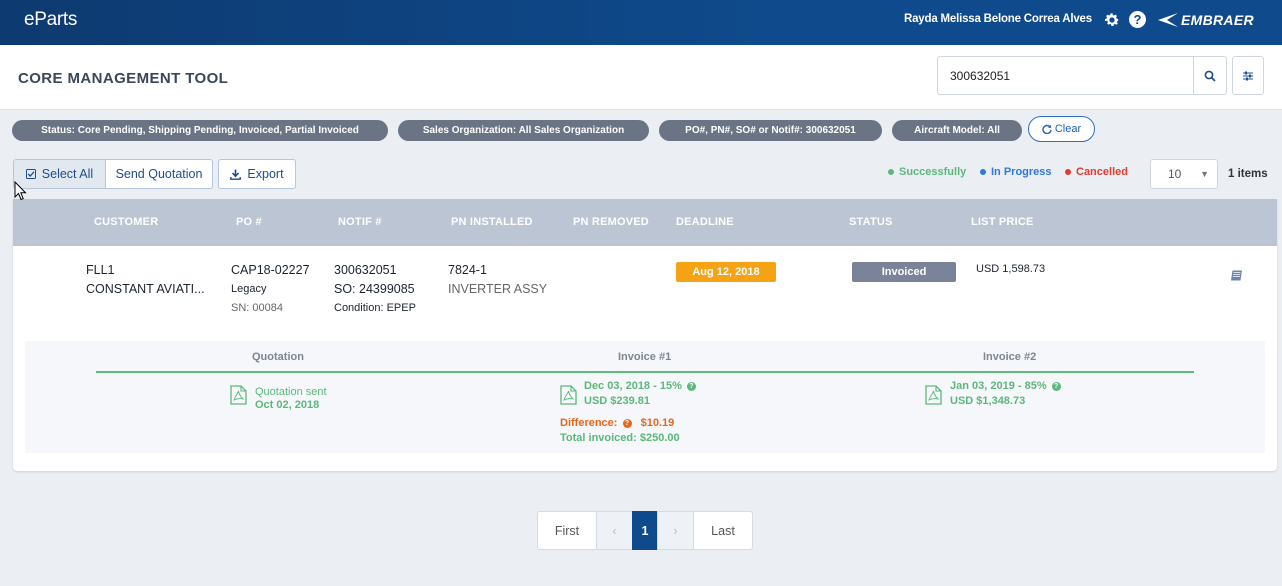 This screenshot has width=1282, height=586. Describe the element at coordinates (50, 20) in the screenshot. I see `app-logo: eParts` at that location.